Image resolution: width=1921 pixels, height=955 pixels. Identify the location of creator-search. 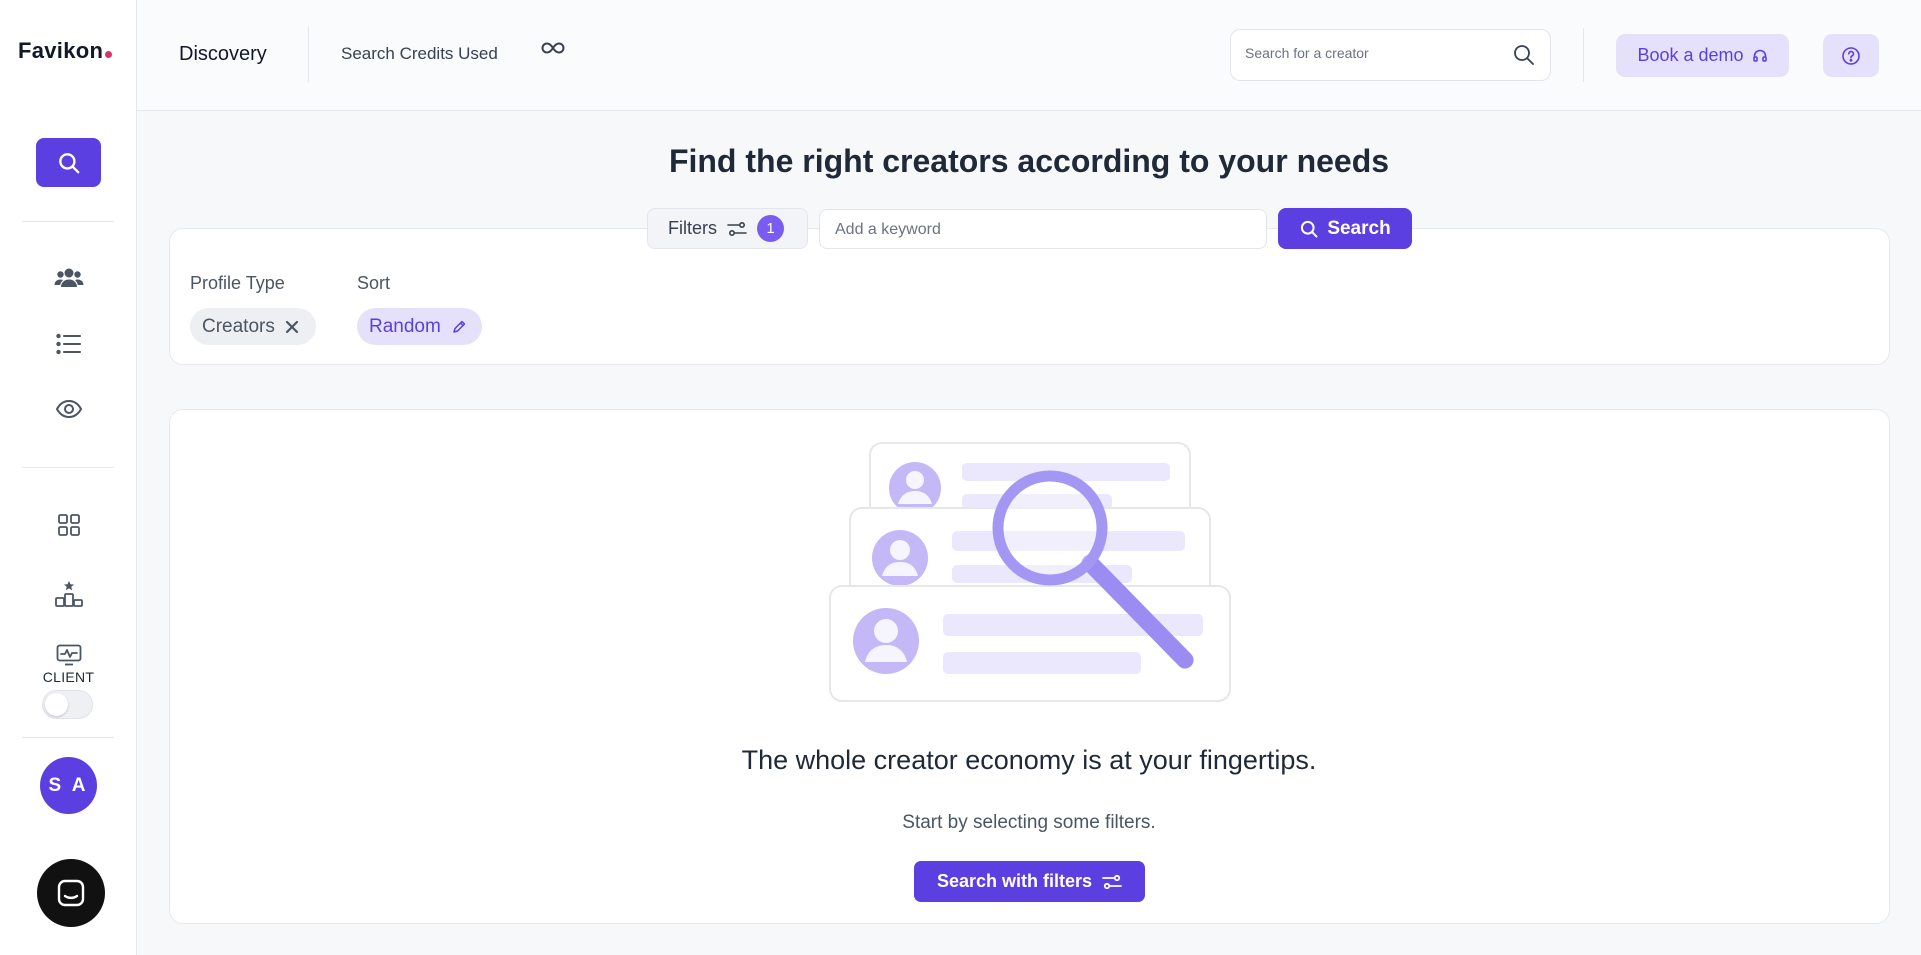
(1390, 55).